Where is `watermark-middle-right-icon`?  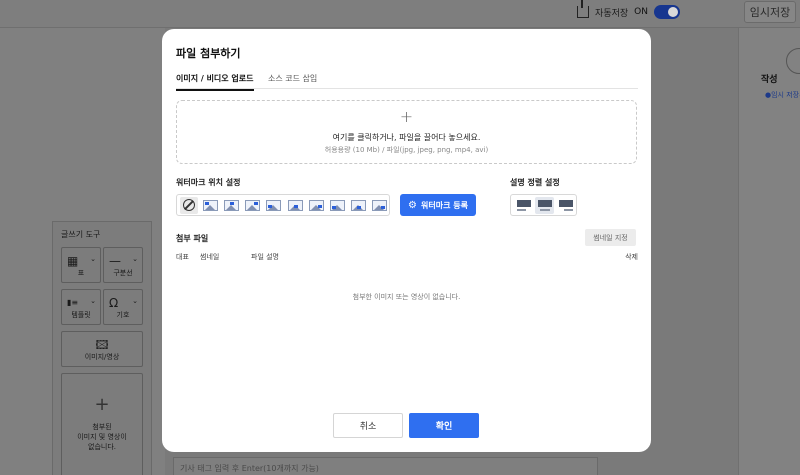
watermark-middle-right-icon is located at coordinates (316, 205).